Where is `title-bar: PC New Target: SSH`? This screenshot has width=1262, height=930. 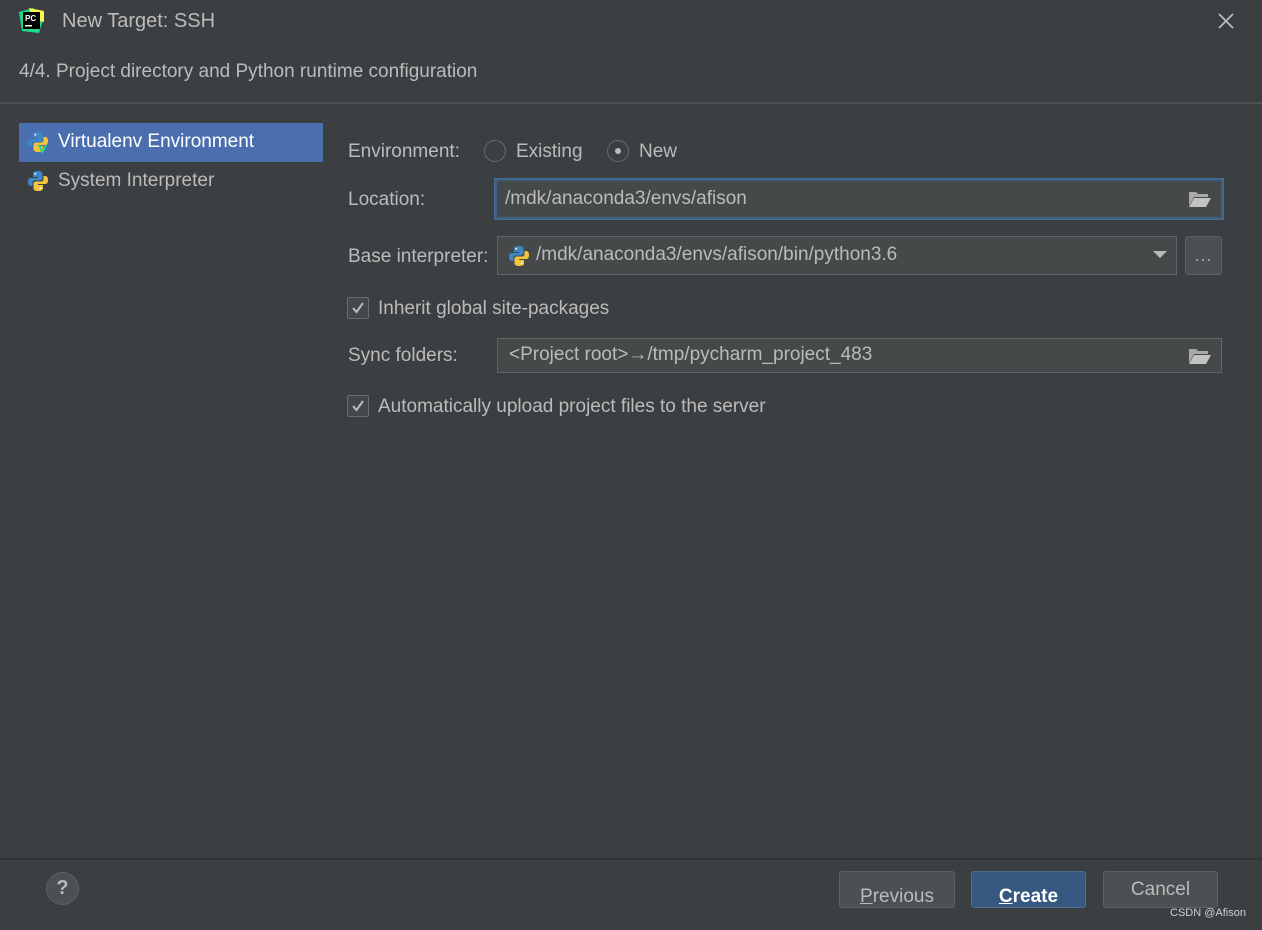
title-bar: PC New Target: SSH is located at coordinates (631, 22).